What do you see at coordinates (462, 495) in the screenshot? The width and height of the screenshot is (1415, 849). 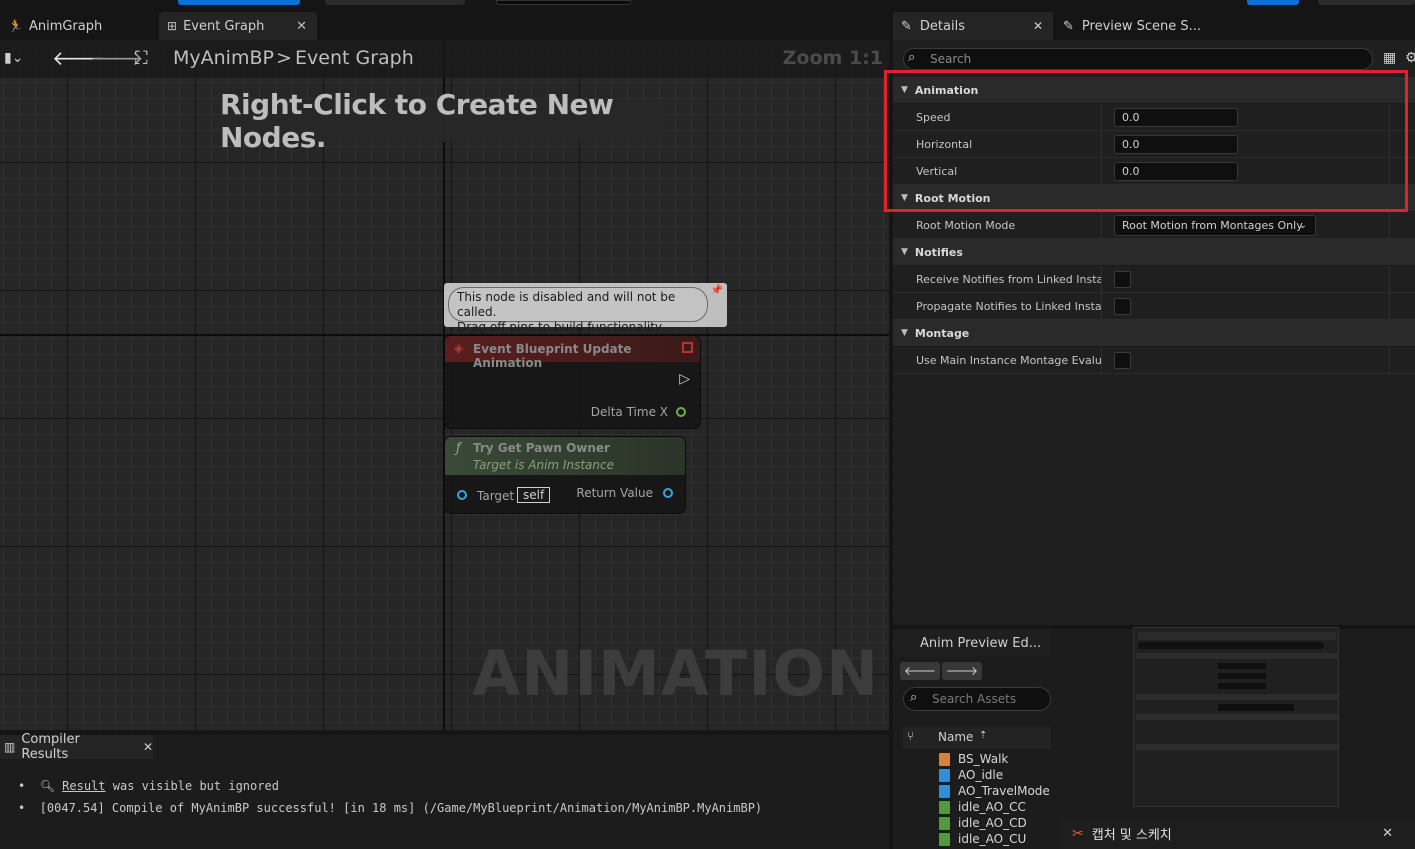 I see `target-pin` at bounding box center [462, 495].